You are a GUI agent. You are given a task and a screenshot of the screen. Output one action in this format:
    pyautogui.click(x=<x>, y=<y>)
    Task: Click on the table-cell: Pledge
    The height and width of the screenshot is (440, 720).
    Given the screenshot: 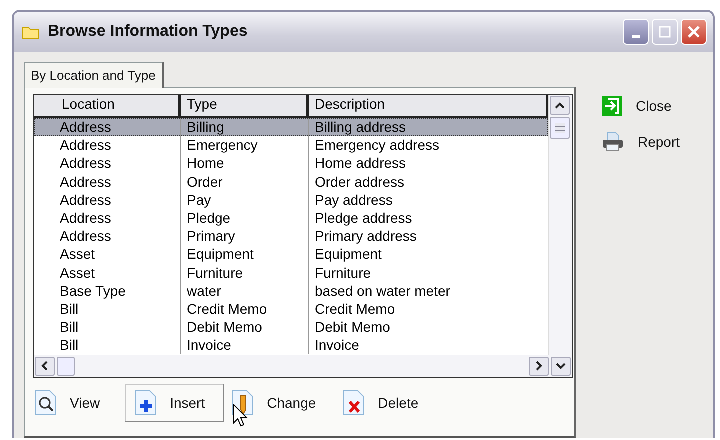 What is the action you would take?
    pyautogui.click(x=245, y=218)
    